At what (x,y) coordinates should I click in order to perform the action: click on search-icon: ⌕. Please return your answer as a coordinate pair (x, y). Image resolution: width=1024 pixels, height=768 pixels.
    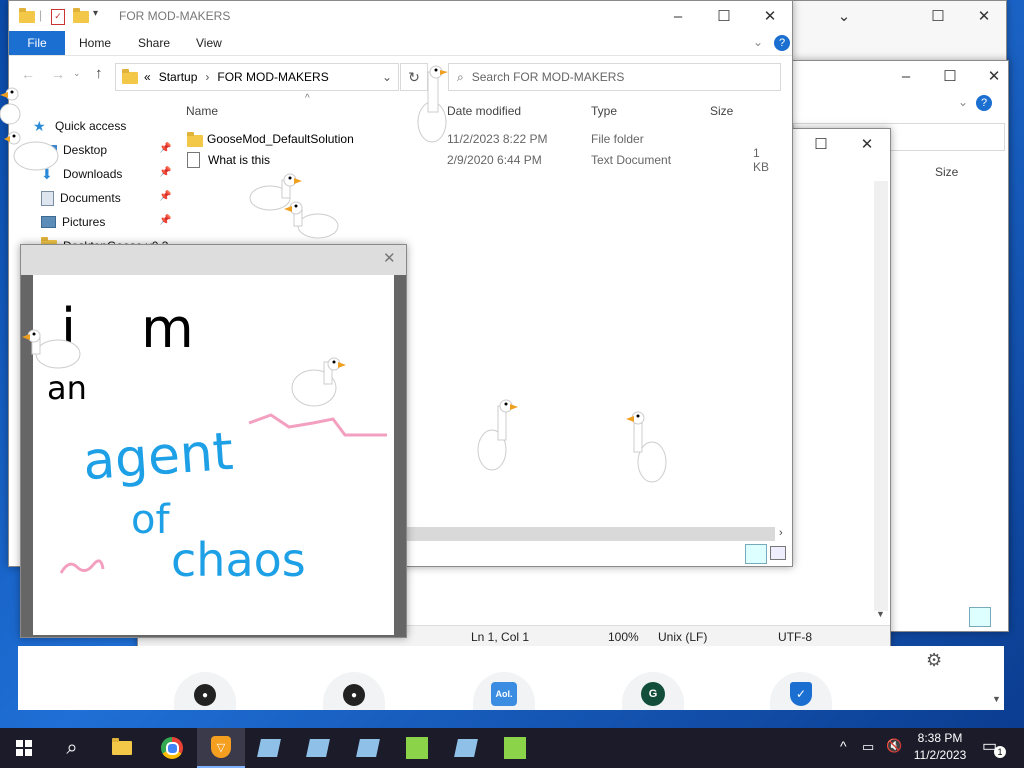
    Looking at the image, I should click on (72, 747).